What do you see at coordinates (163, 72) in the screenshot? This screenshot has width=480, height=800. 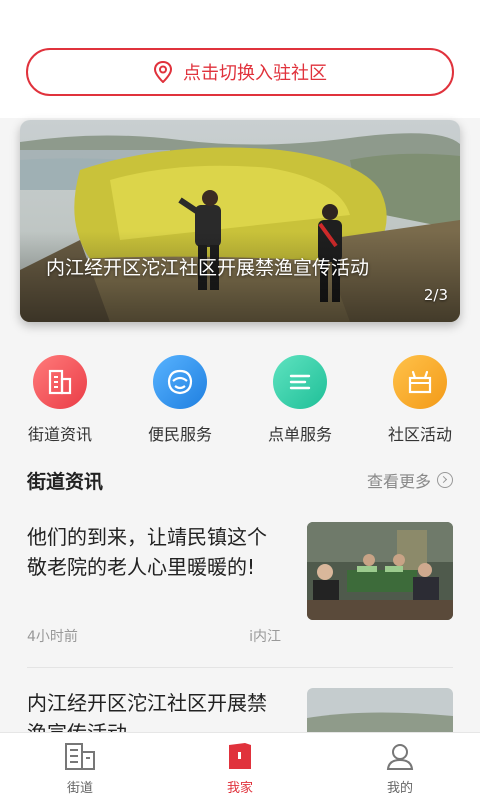 I see `location-pin-icon` at bounding box center [163, 72].